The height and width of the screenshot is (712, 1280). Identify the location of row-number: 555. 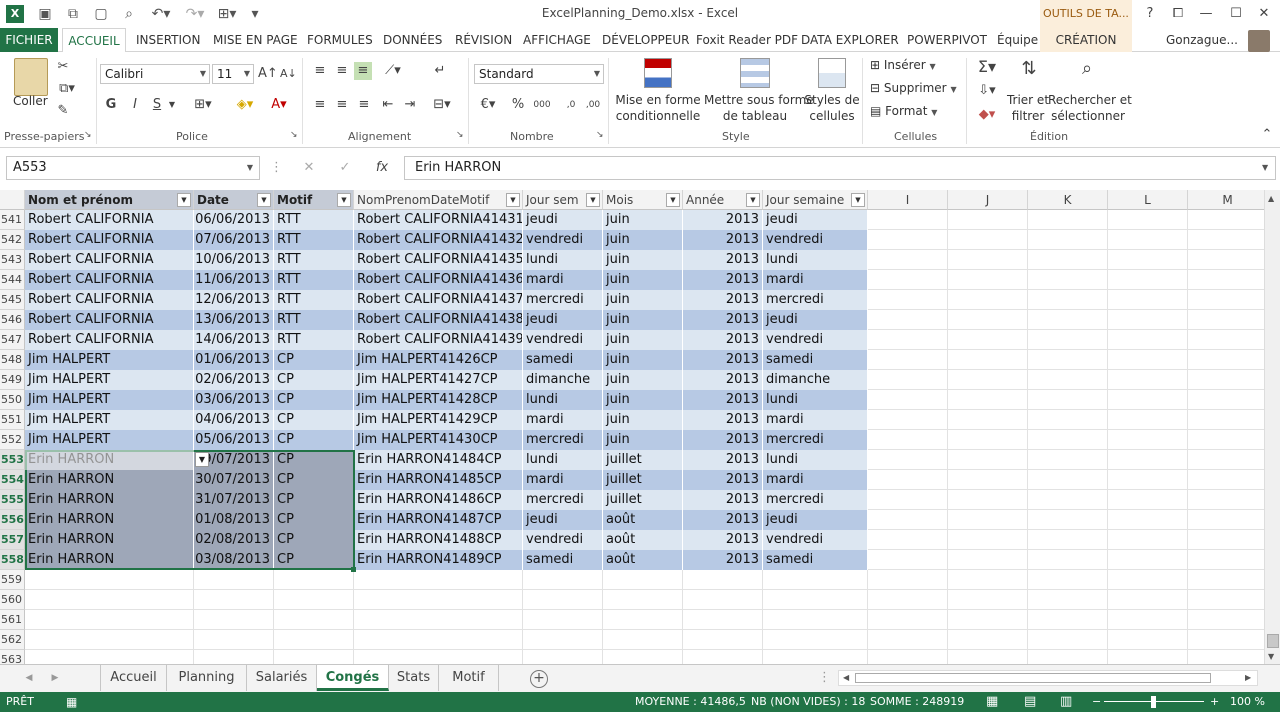
(12, 500).